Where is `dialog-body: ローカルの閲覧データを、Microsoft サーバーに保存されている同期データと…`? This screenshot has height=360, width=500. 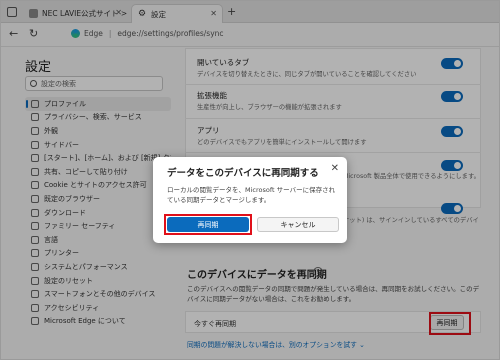 dialog-body: ローカルの閲覧データを、Microsoft サーバーに保存されている同期データと… is located at coordinates (251, 195).